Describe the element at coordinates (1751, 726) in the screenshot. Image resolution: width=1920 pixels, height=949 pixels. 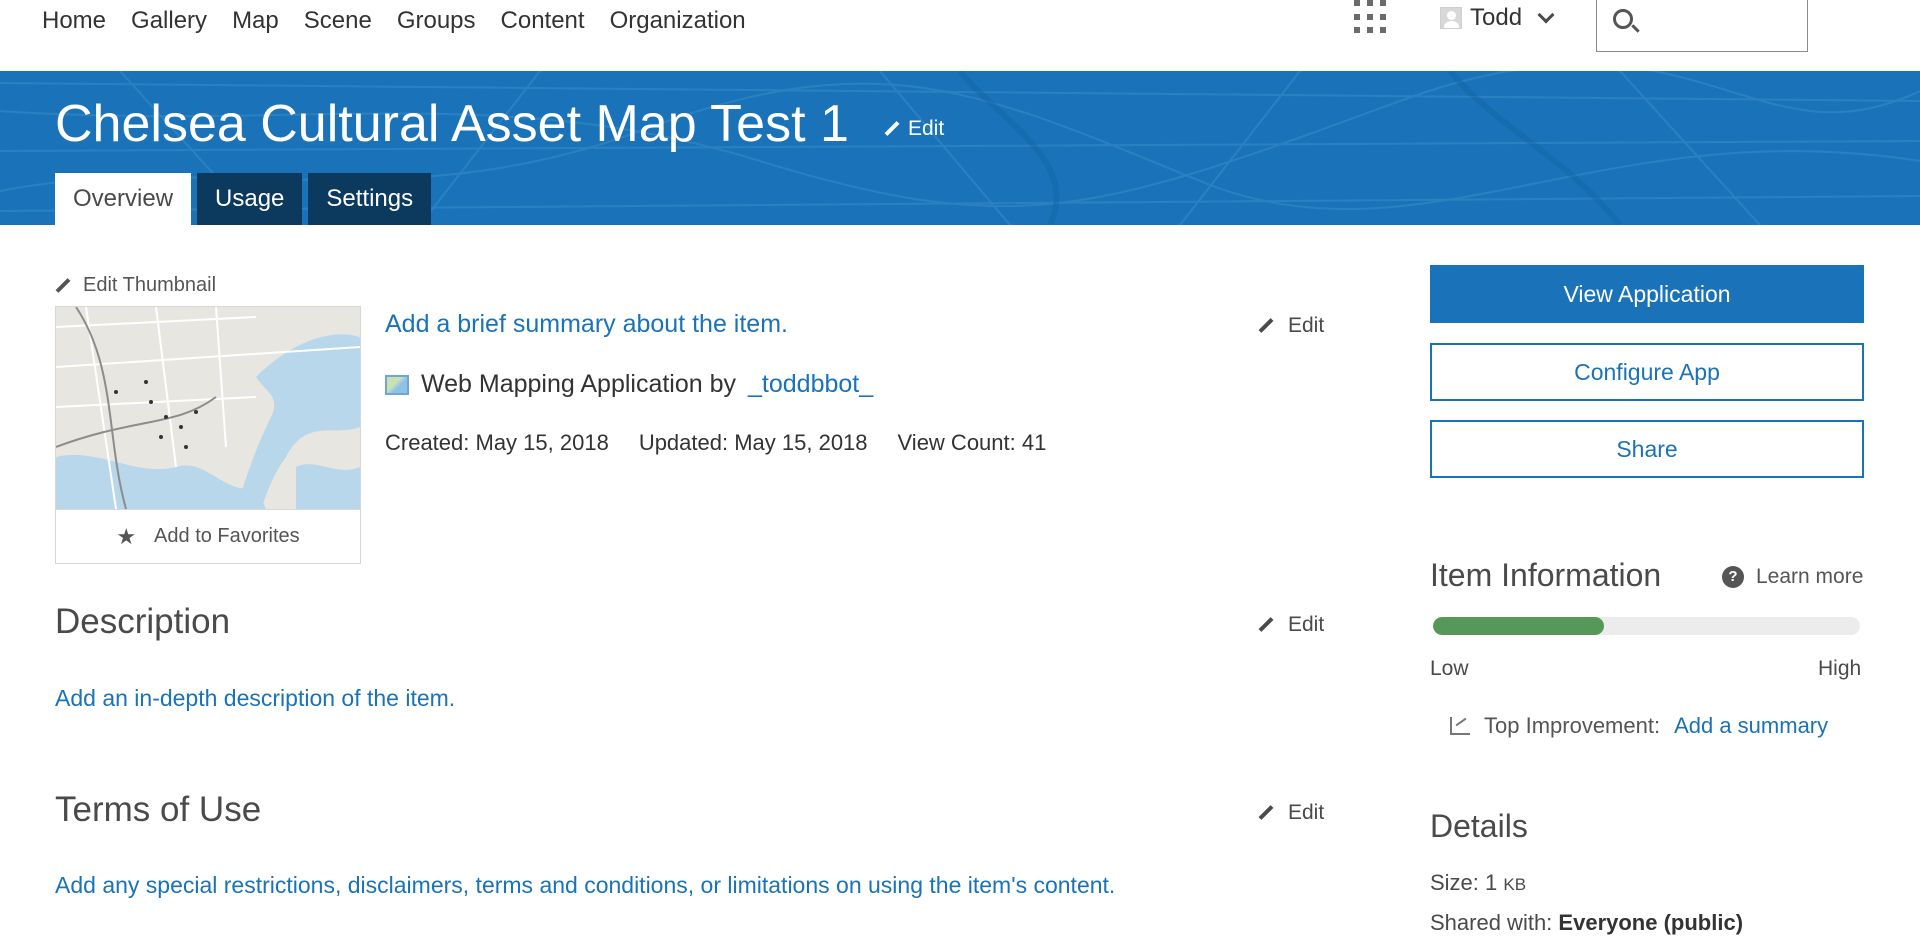
I see `add-summary-improvement-link: Add a summary` at that location.